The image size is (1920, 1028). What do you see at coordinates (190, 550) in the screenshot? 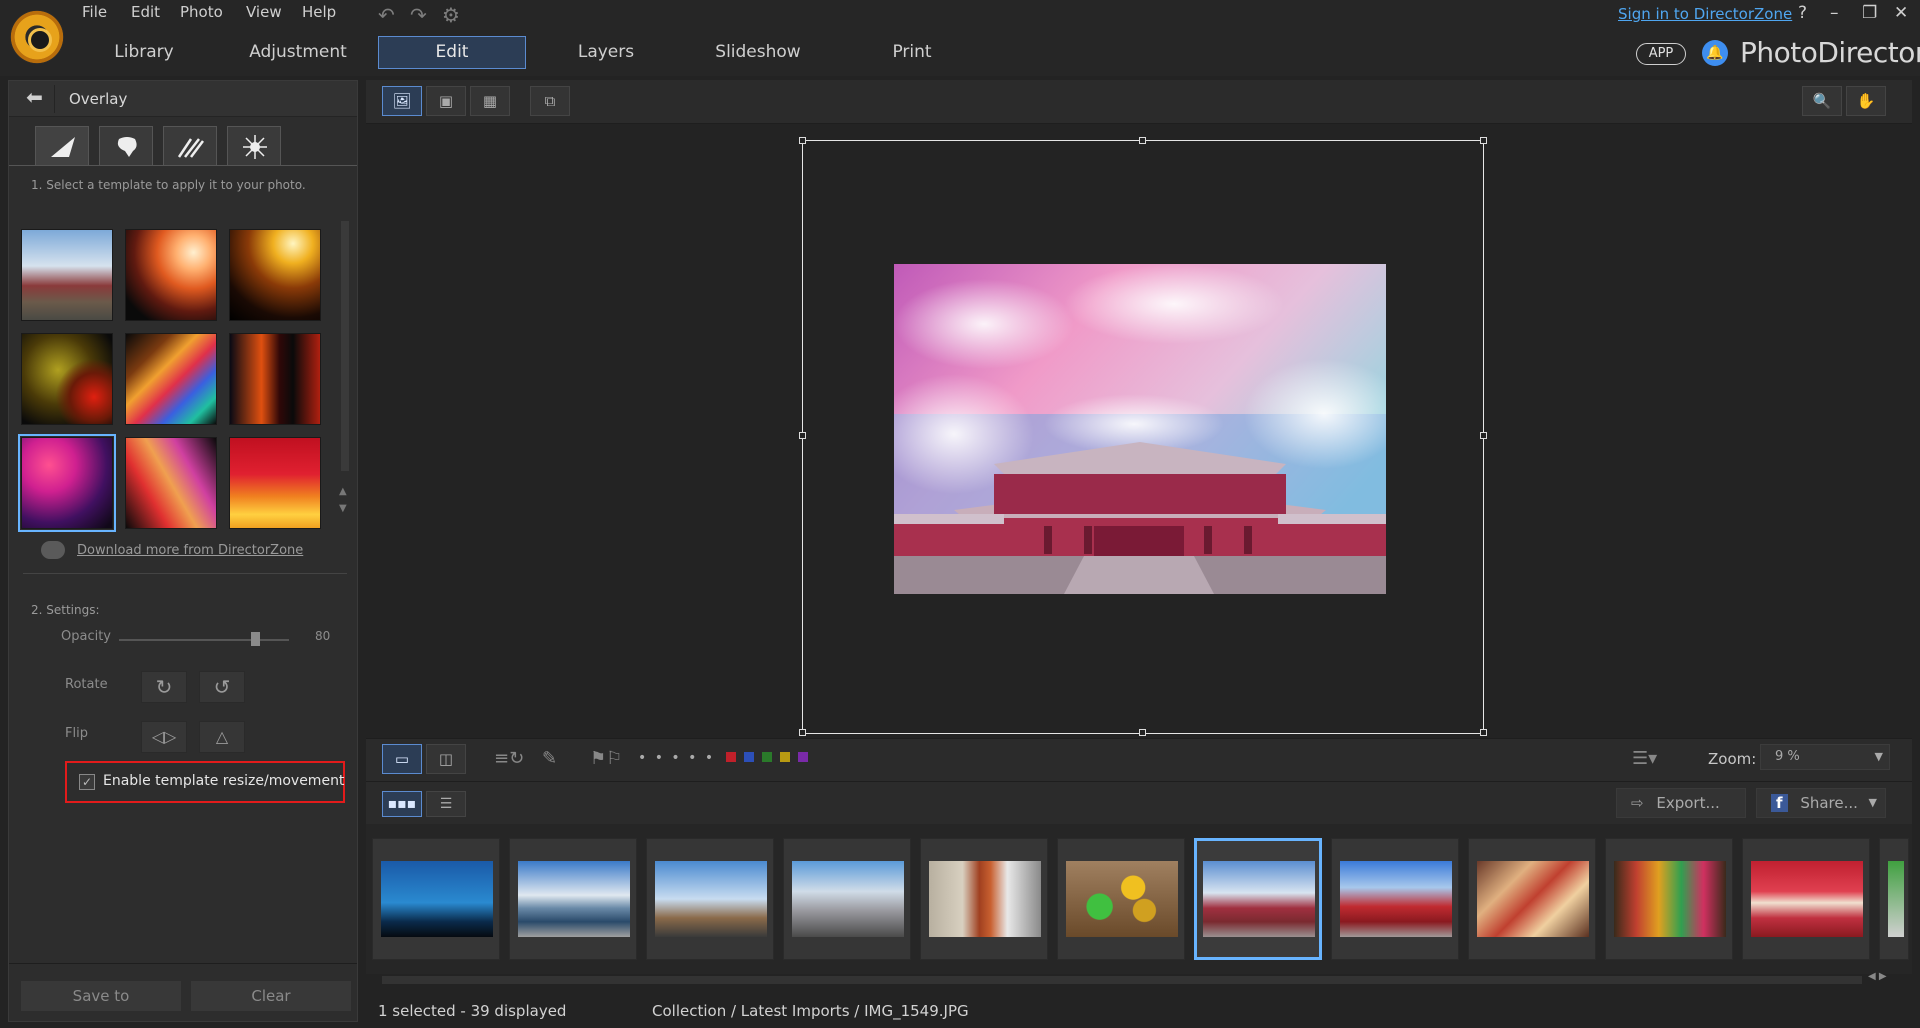
I see `download-more-link: Download more from DirectorZone` at bounding box center [190, 550].